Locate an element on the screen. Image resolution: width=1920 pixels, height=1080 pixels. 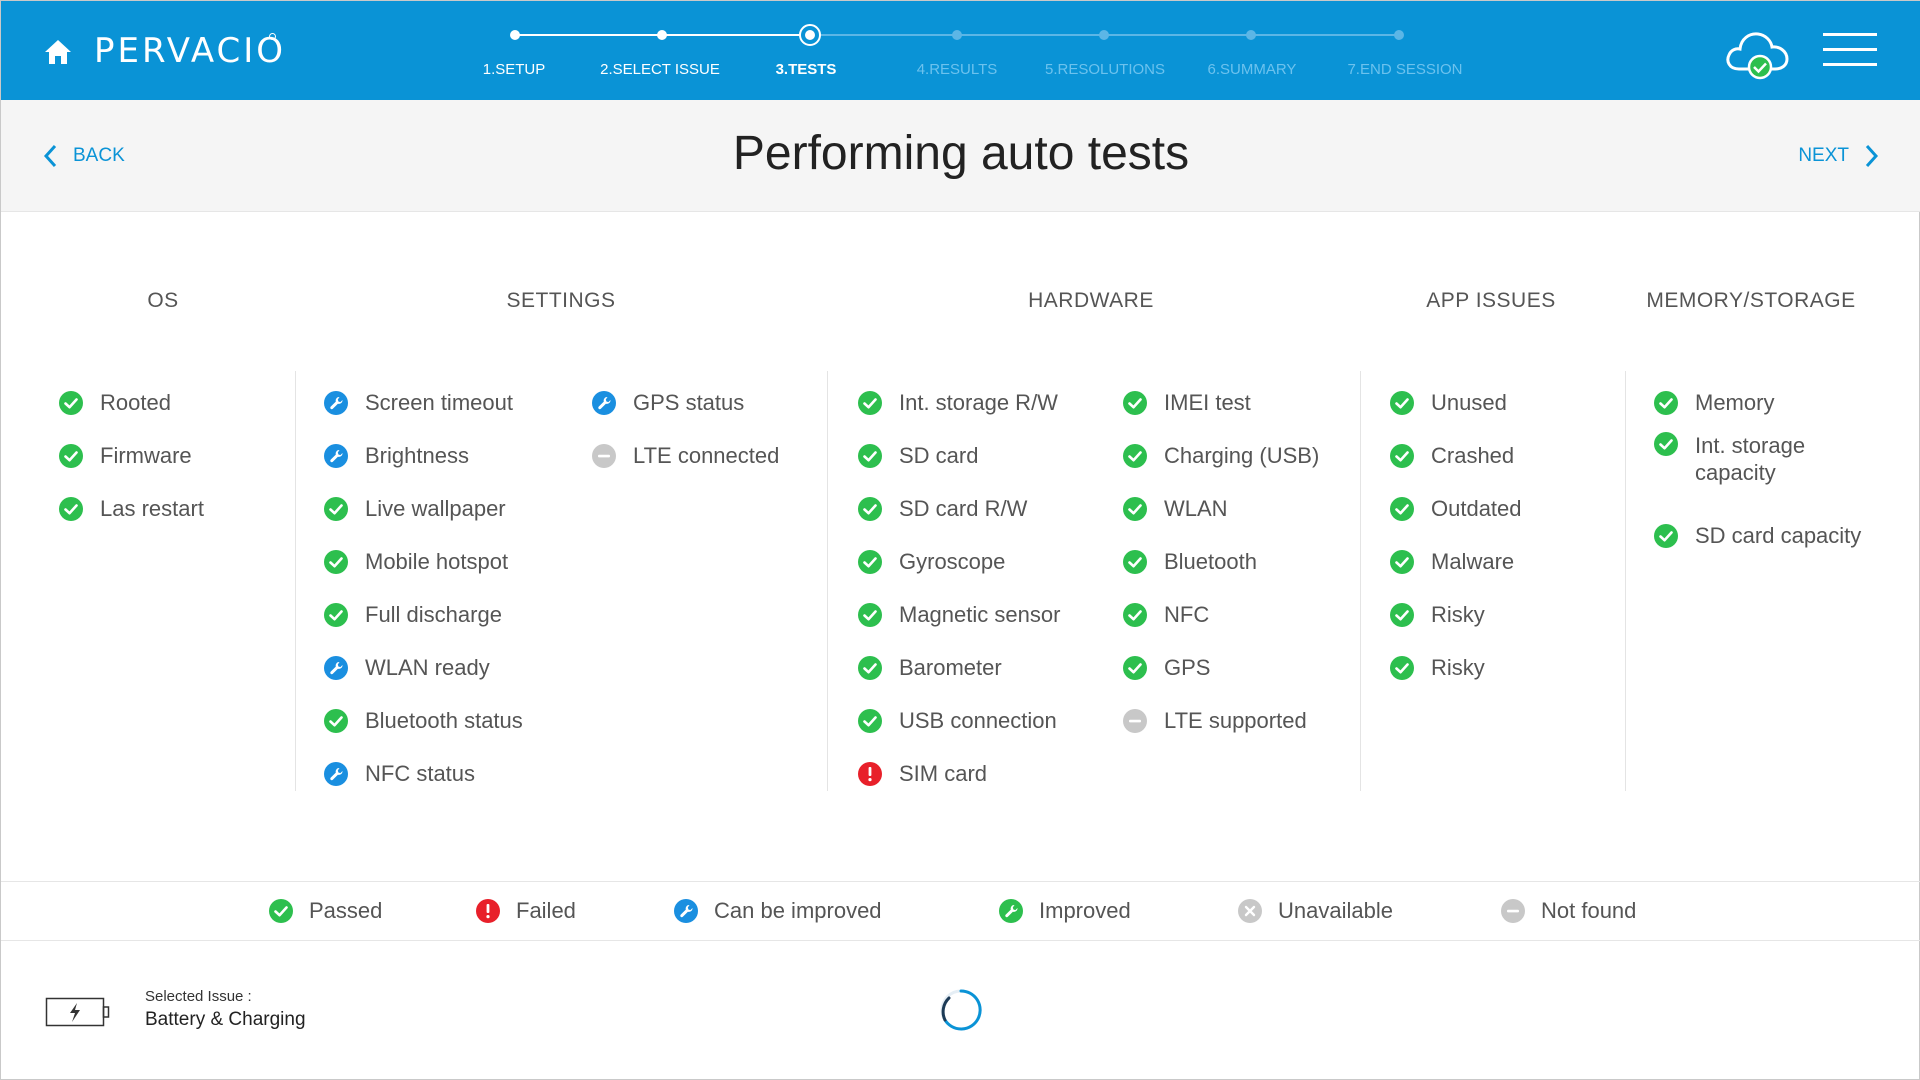
test-item: Rooted is located at coordinates (131, 402).